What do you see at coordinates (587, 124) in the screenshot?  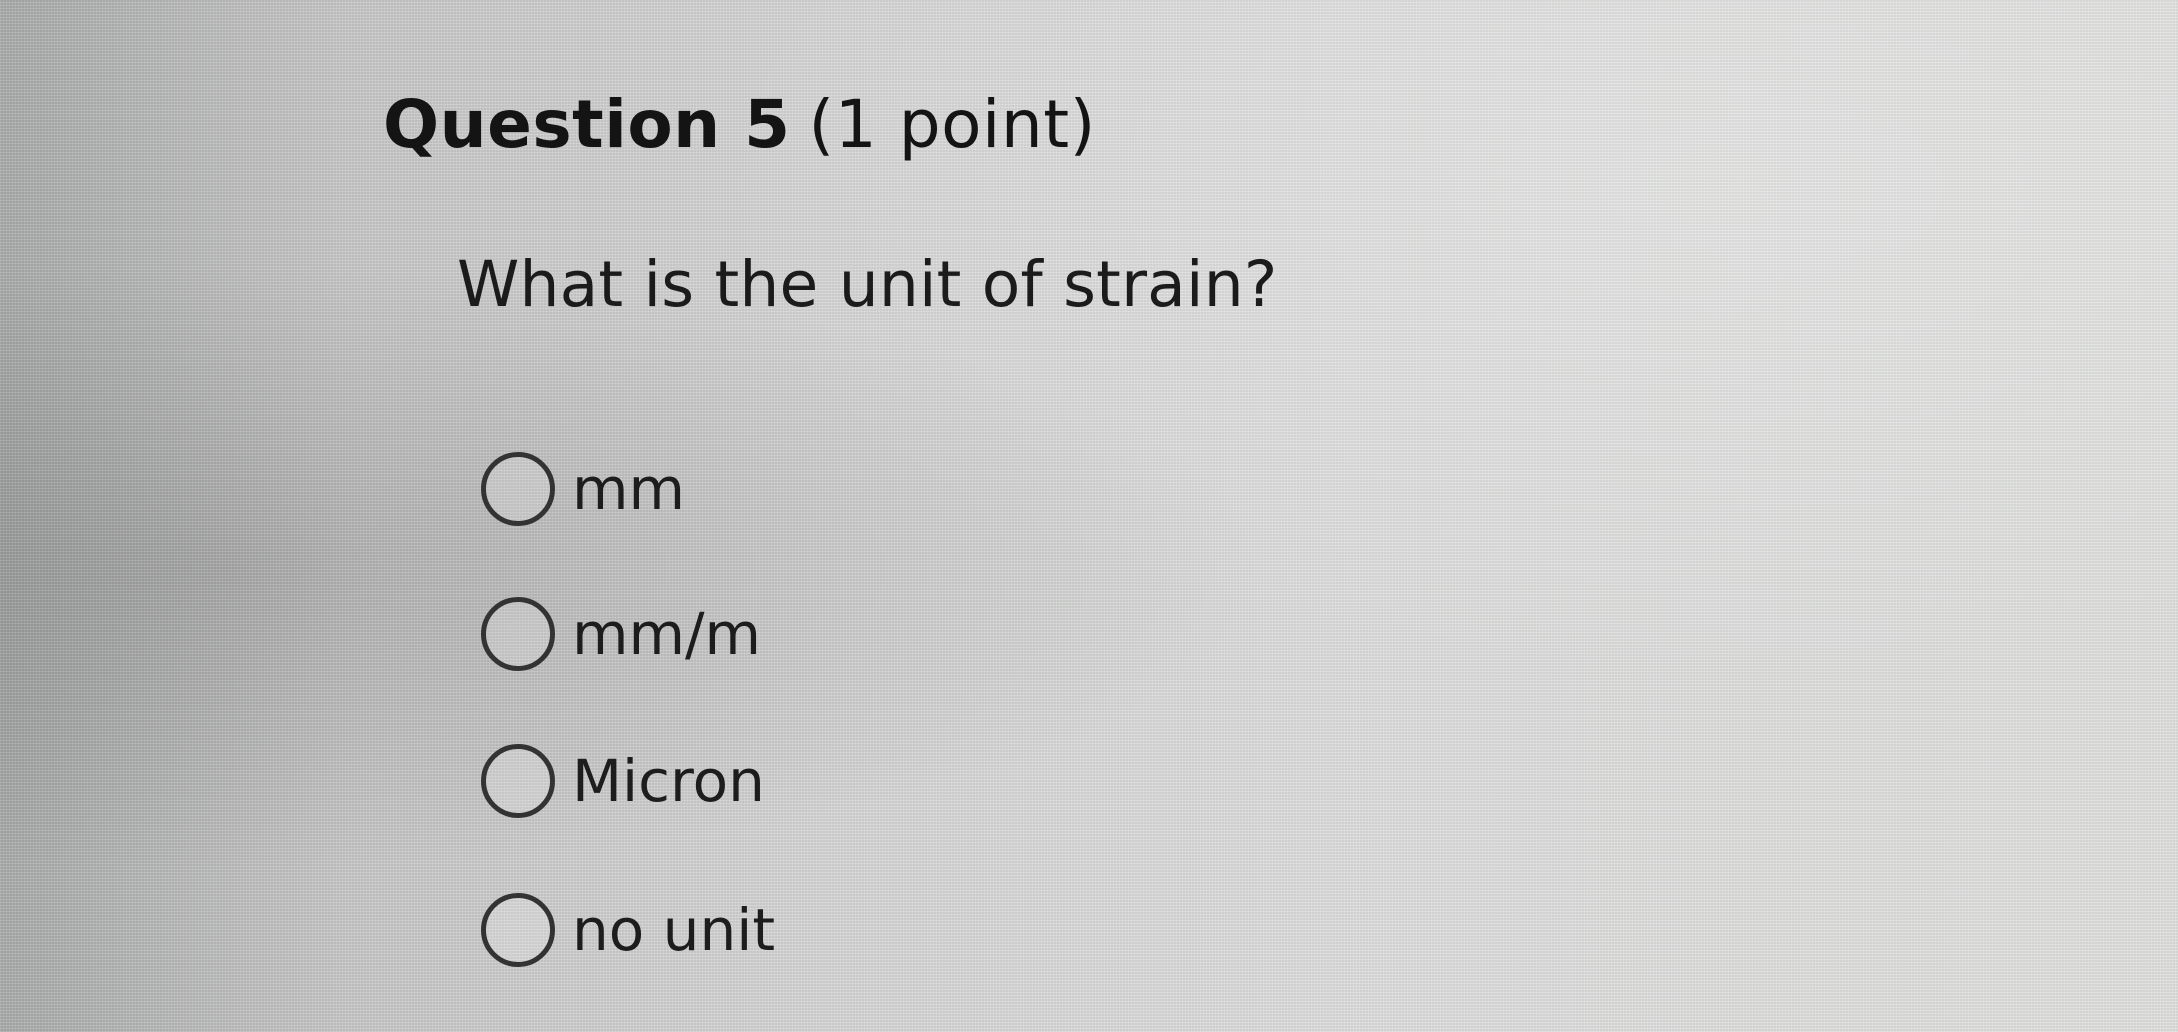 I see `question-number: Question 5` at bounding box center [587, 124].